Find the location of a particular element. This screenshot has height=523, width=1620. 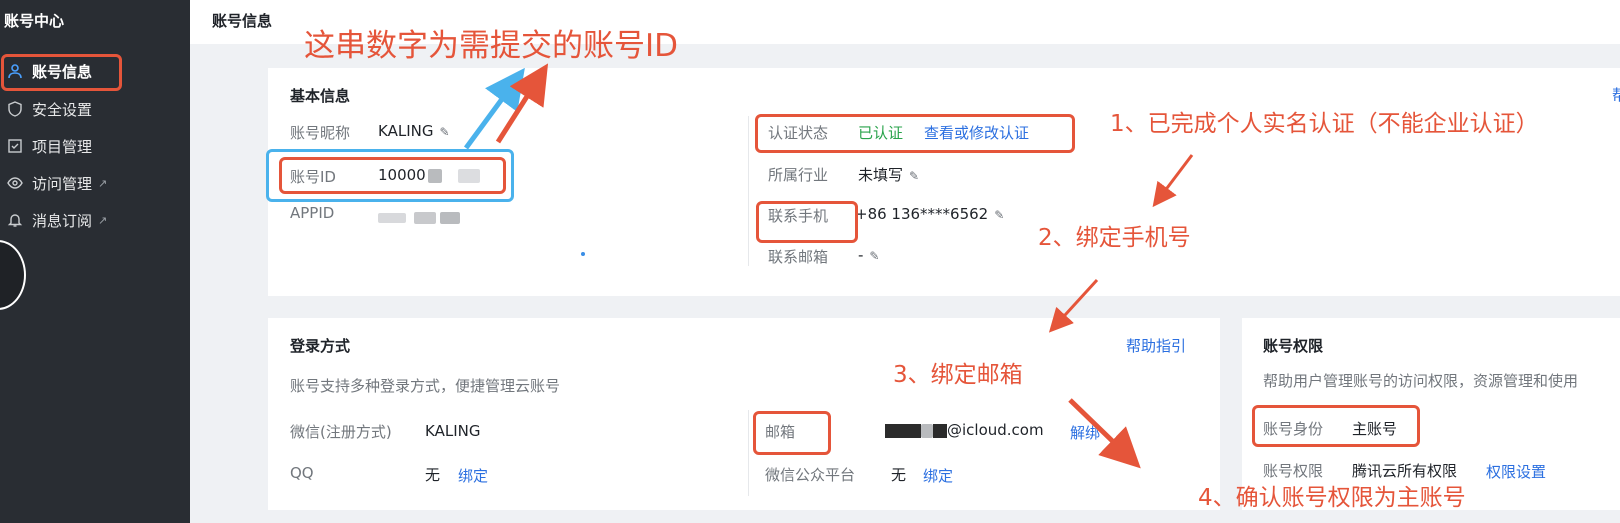

highlight-account-info is located at coordinates (61, 72).